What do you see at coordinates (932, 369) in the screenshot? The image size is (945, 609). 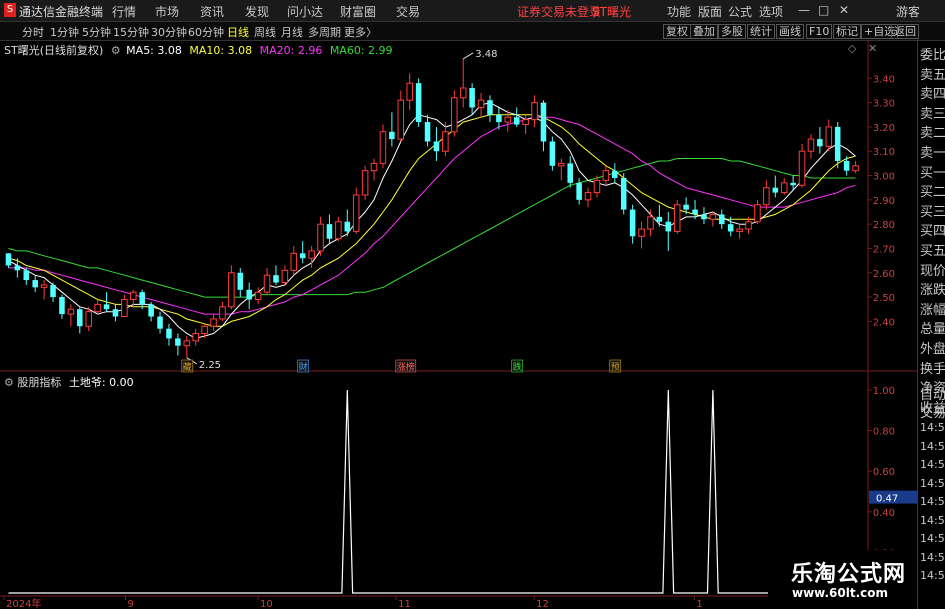 I see `quote-field-label: 换手` at bounding box center [932, 369].